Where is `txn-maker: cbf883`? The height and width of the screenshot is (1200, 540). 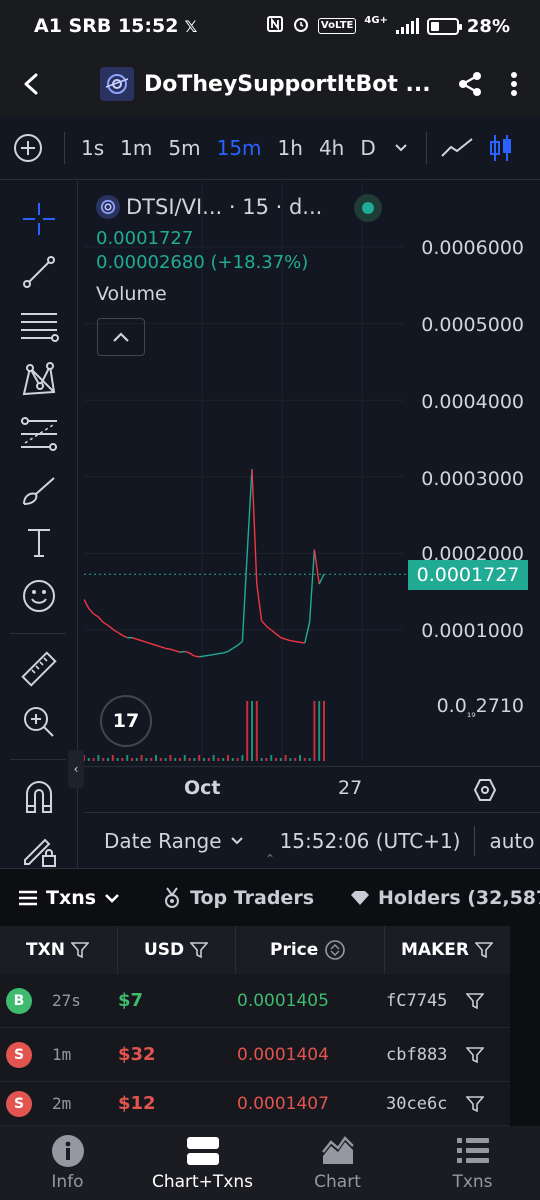 txn-maker: cbf883 is located at coordinates (416, 1055).